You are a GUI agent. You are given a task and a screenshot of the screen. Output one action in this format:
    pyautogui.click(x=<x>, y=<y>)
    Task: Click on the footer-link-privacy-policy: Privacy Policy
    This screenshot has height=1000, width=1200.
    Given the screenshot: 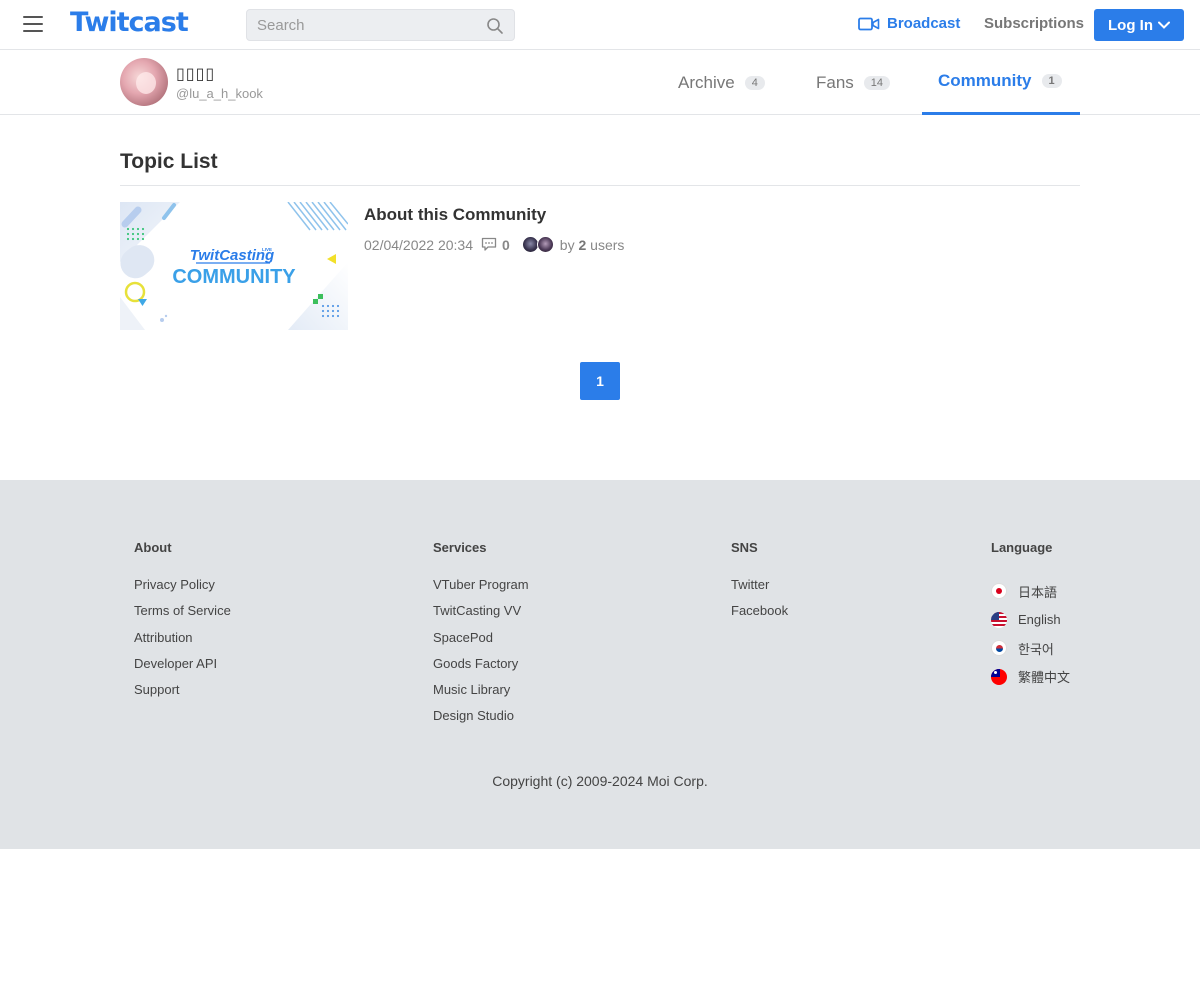 What is the action you would take?
    pyautogui.click(x=182, y=590)
    